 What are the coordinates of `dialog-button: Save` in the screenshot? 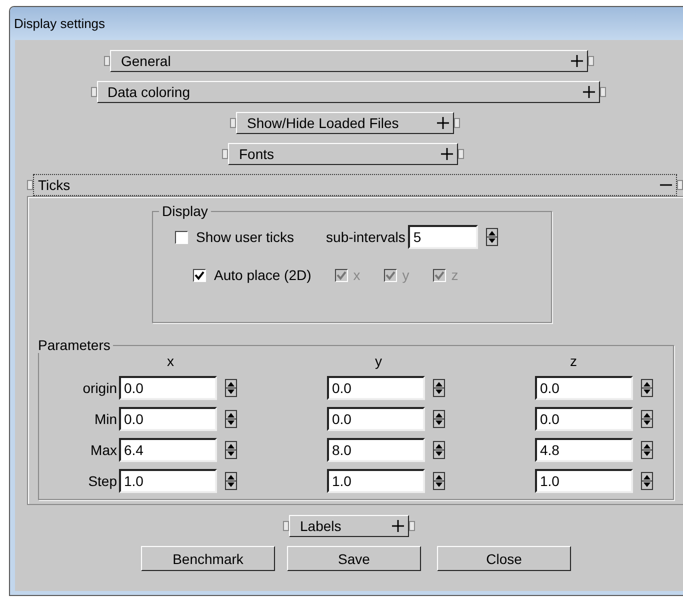 It's located at (354, 558).